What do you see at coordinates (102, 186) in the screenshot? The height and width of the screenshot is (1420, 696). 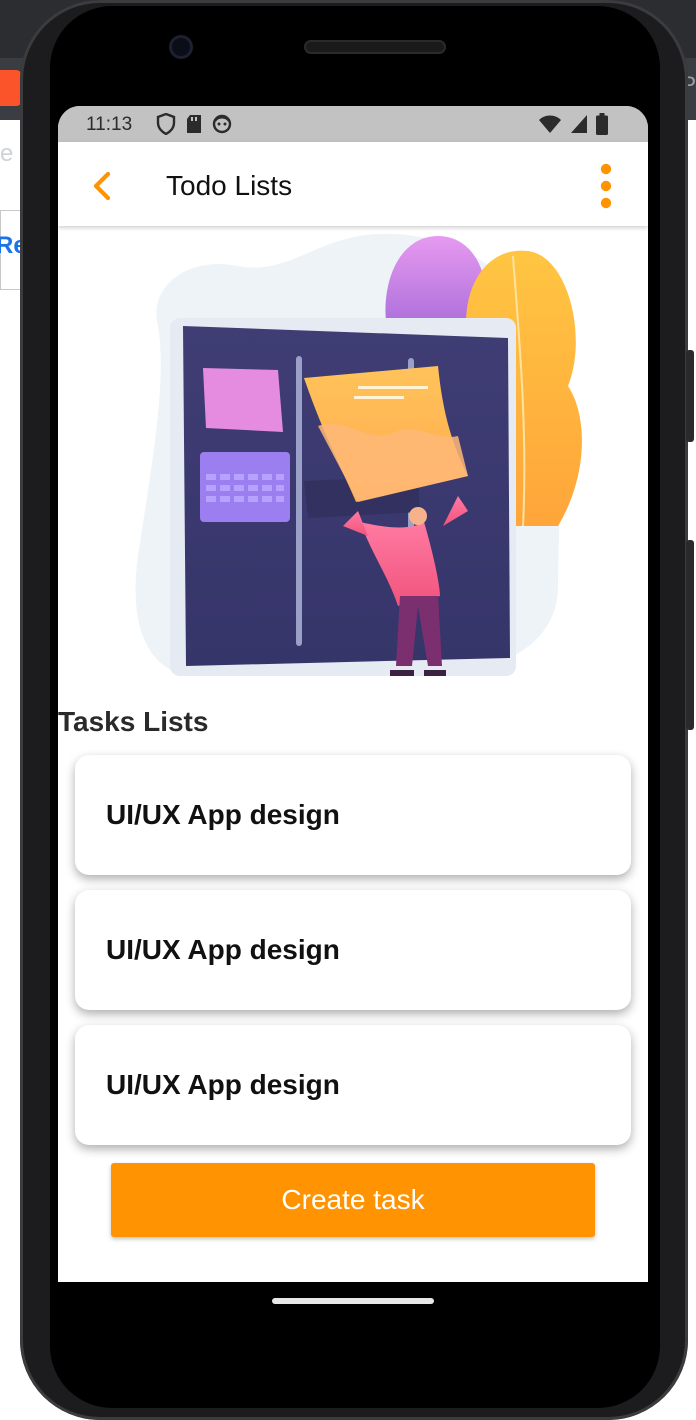 I see `back-arrow-icon` at bounding box center [102, 186].